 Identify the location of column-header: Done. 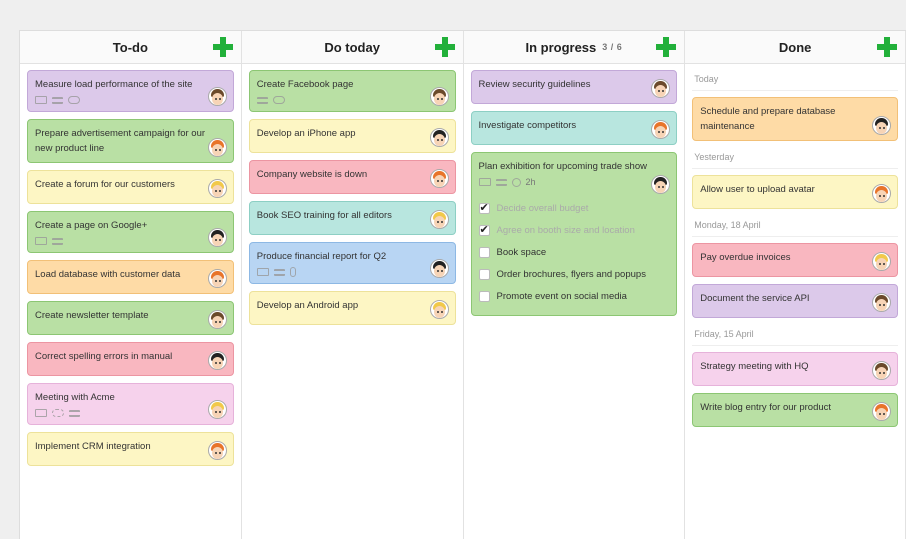
(795, 47).